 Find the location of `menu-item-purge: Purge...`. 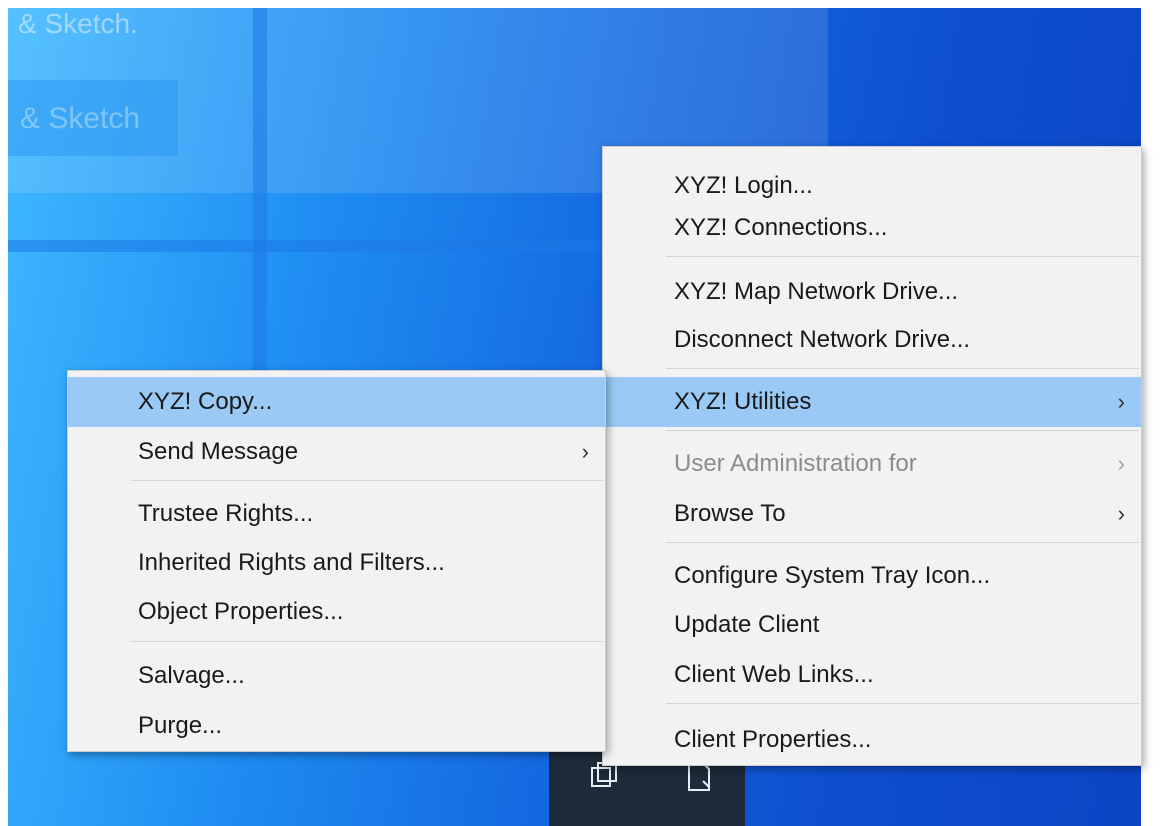

menu-item-purge: Purge... is located at coordinates (336, 726).